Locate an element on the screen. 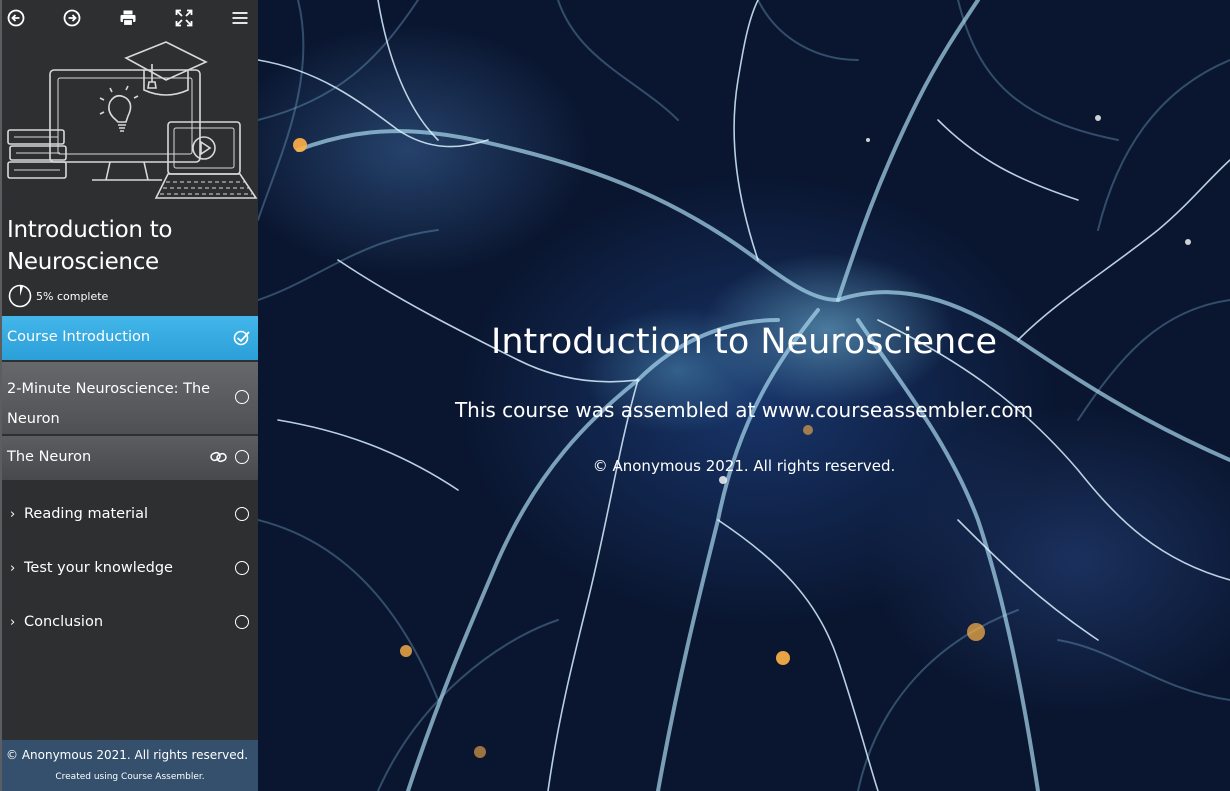 The height and width of the screenshot is (791, 1230). footer-created-by: Created using Course Assembler. is located at coordinates (130, 777).